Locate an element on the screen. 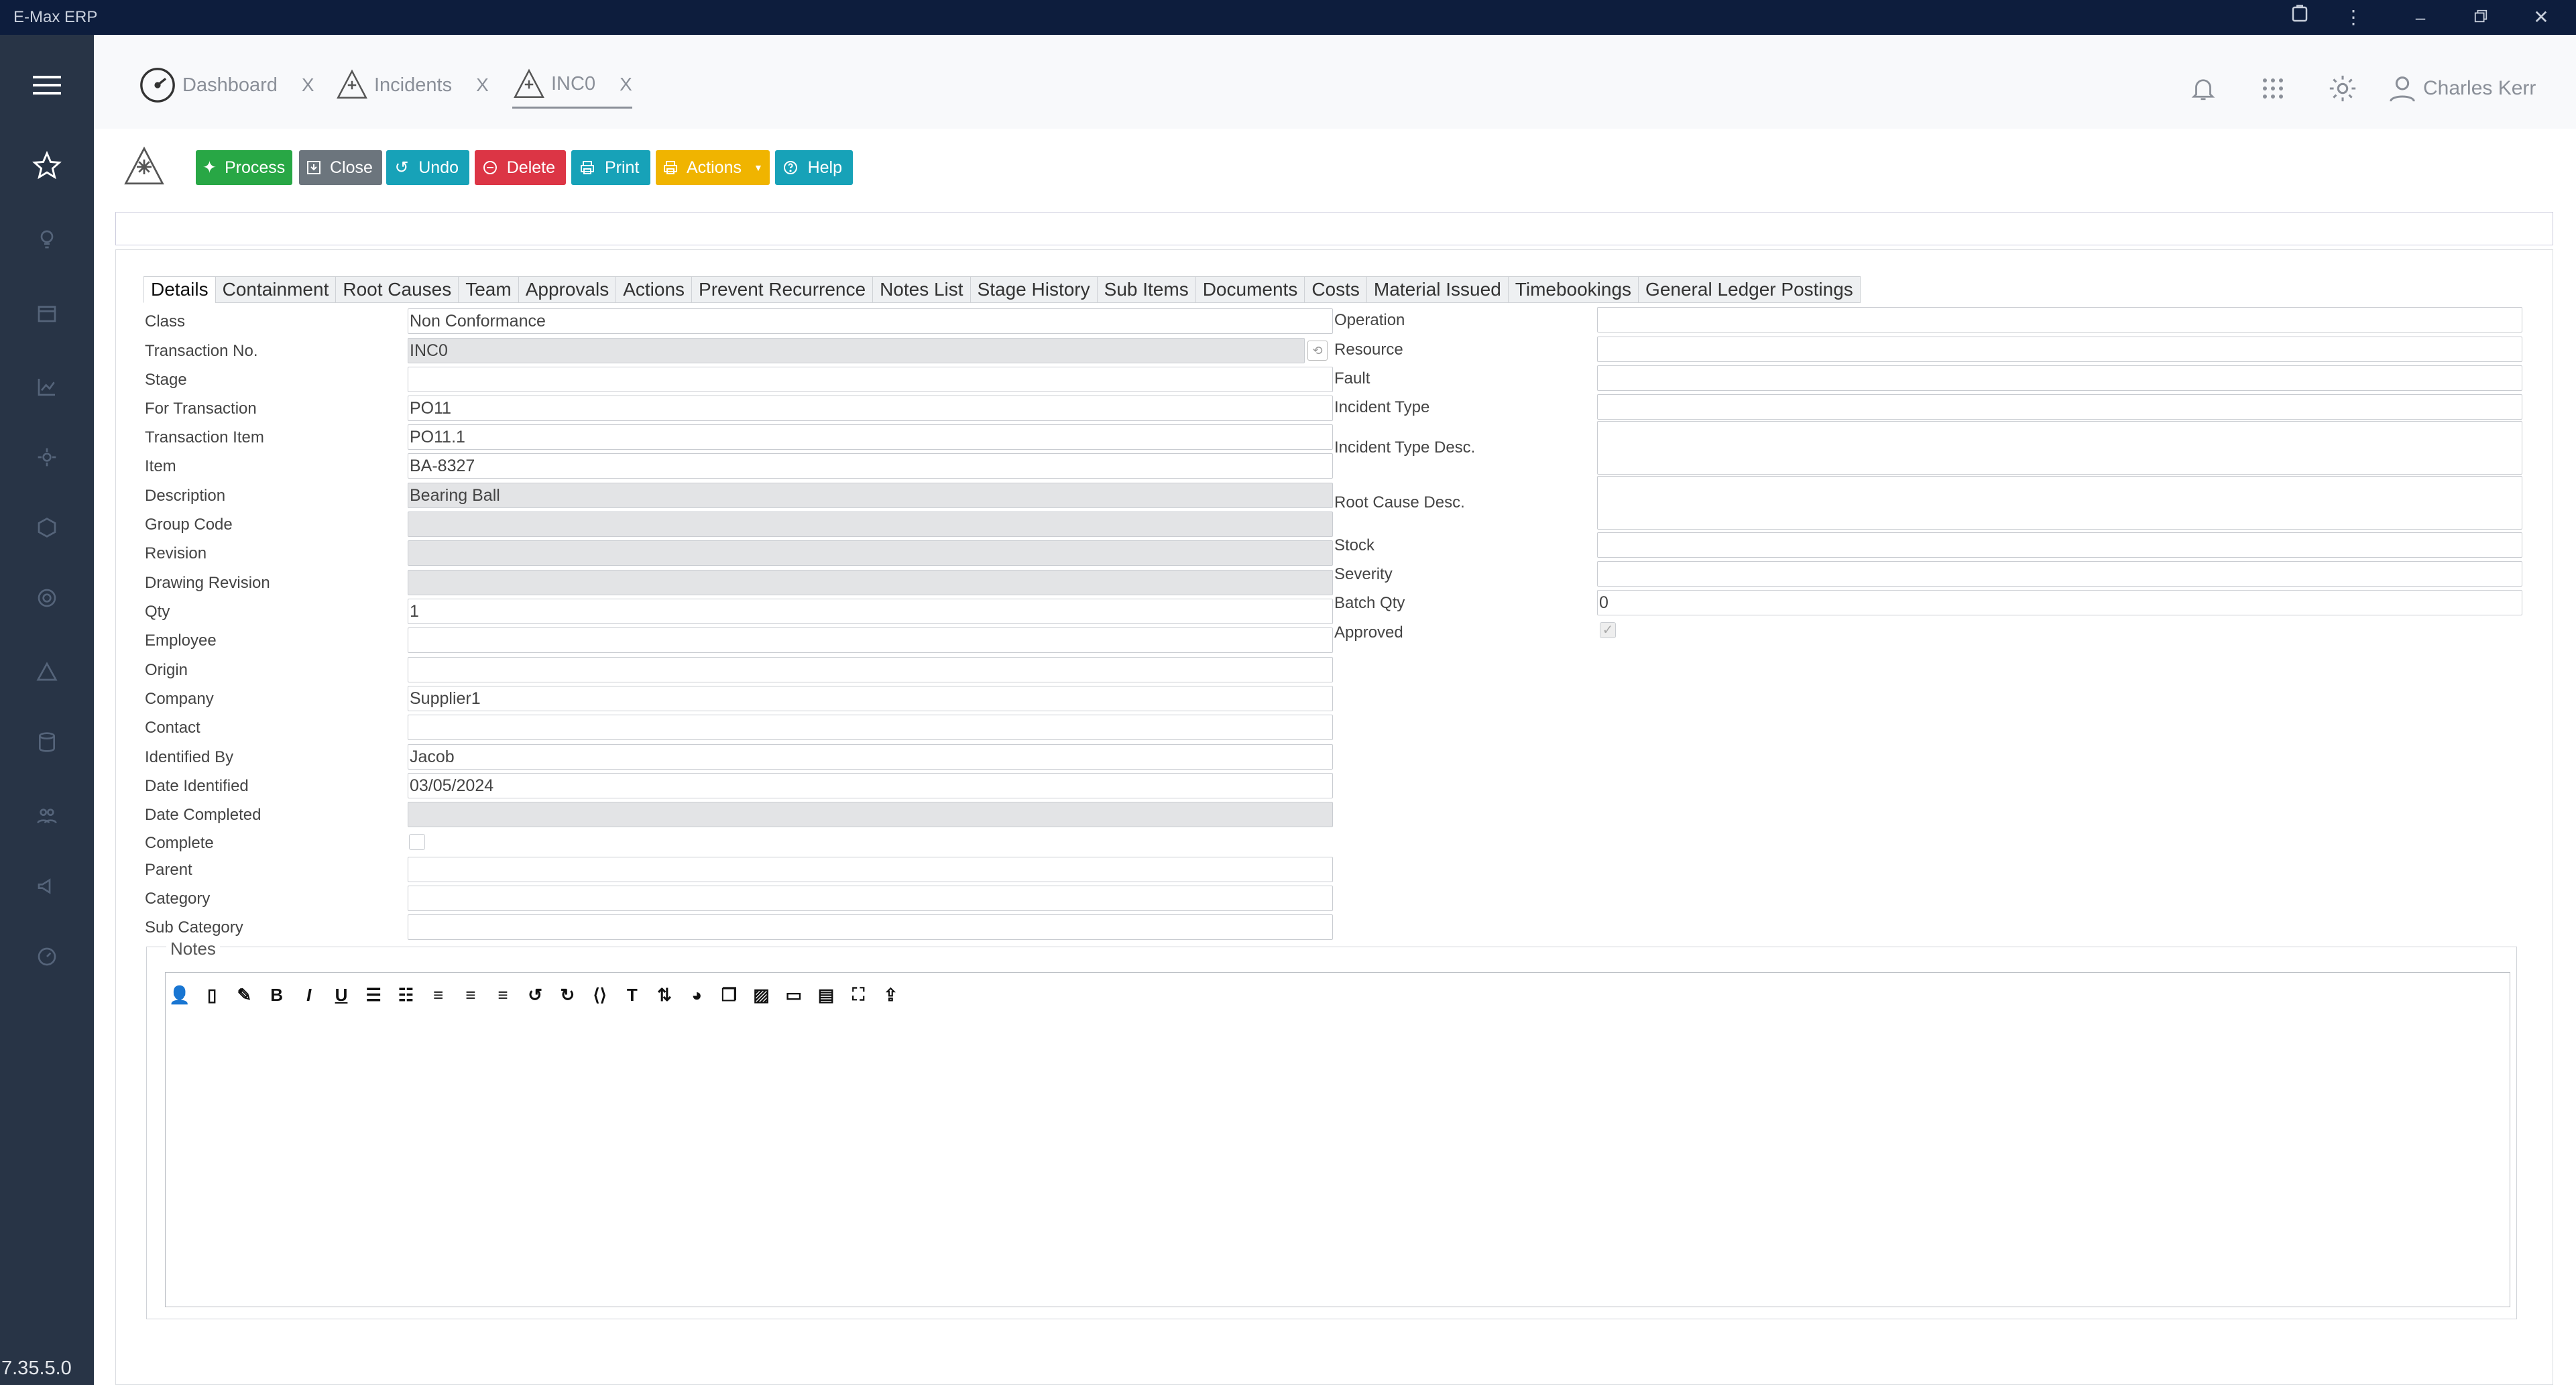 This screenshot has height=1385, width=2576. highlight-icon: ✎ is located at coordinates (244, 995).